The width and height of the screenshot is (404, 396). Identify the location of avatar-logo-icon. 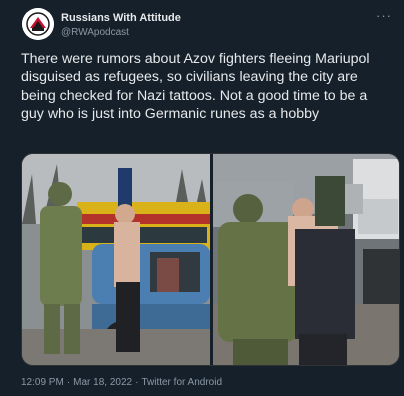
(38, 24).